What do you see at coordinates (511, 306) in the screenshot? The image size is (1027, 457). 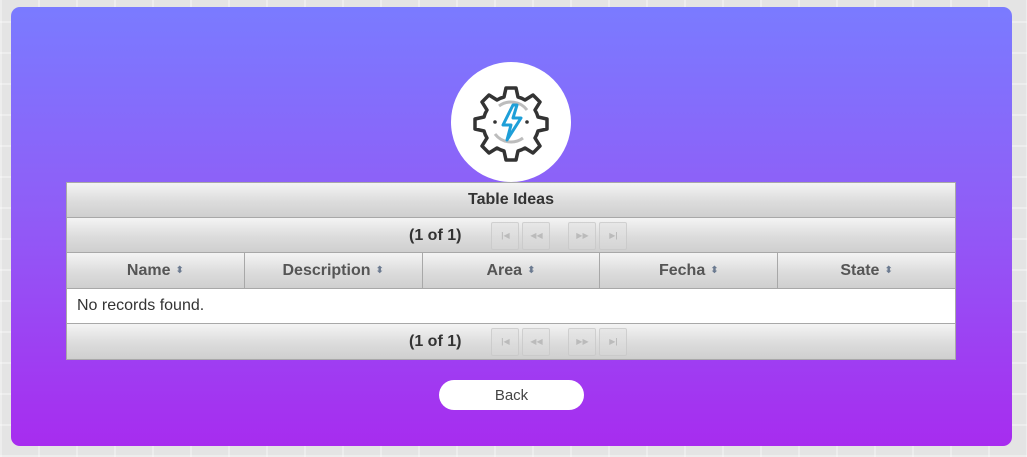 I see `empty-message: No records found.` at bounding box center [511, 306].